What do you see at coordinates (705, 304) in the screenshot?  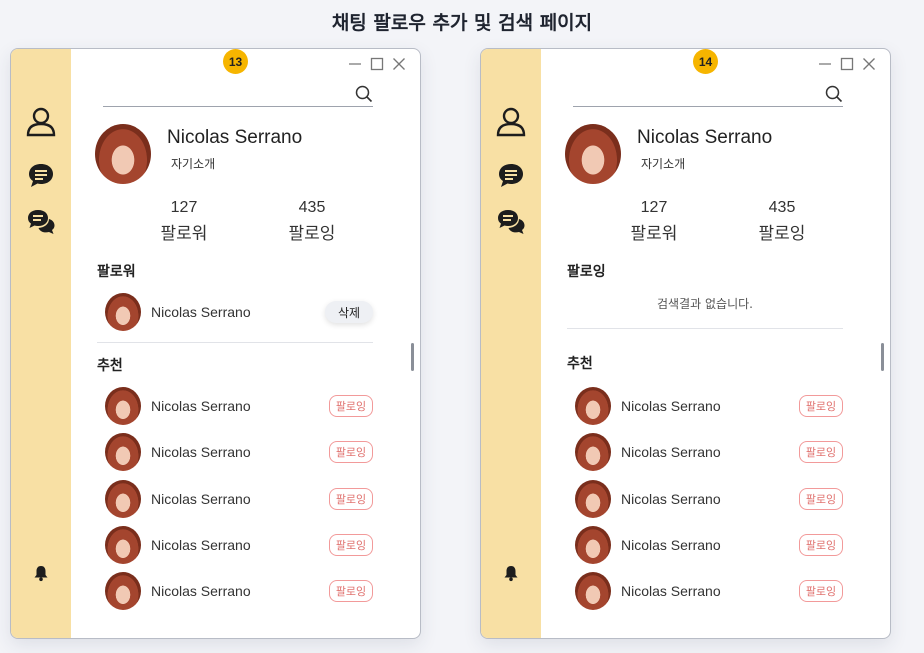 I see `empty-result-text: 검색결과 없습니다.` at bounding box center [705, 304].